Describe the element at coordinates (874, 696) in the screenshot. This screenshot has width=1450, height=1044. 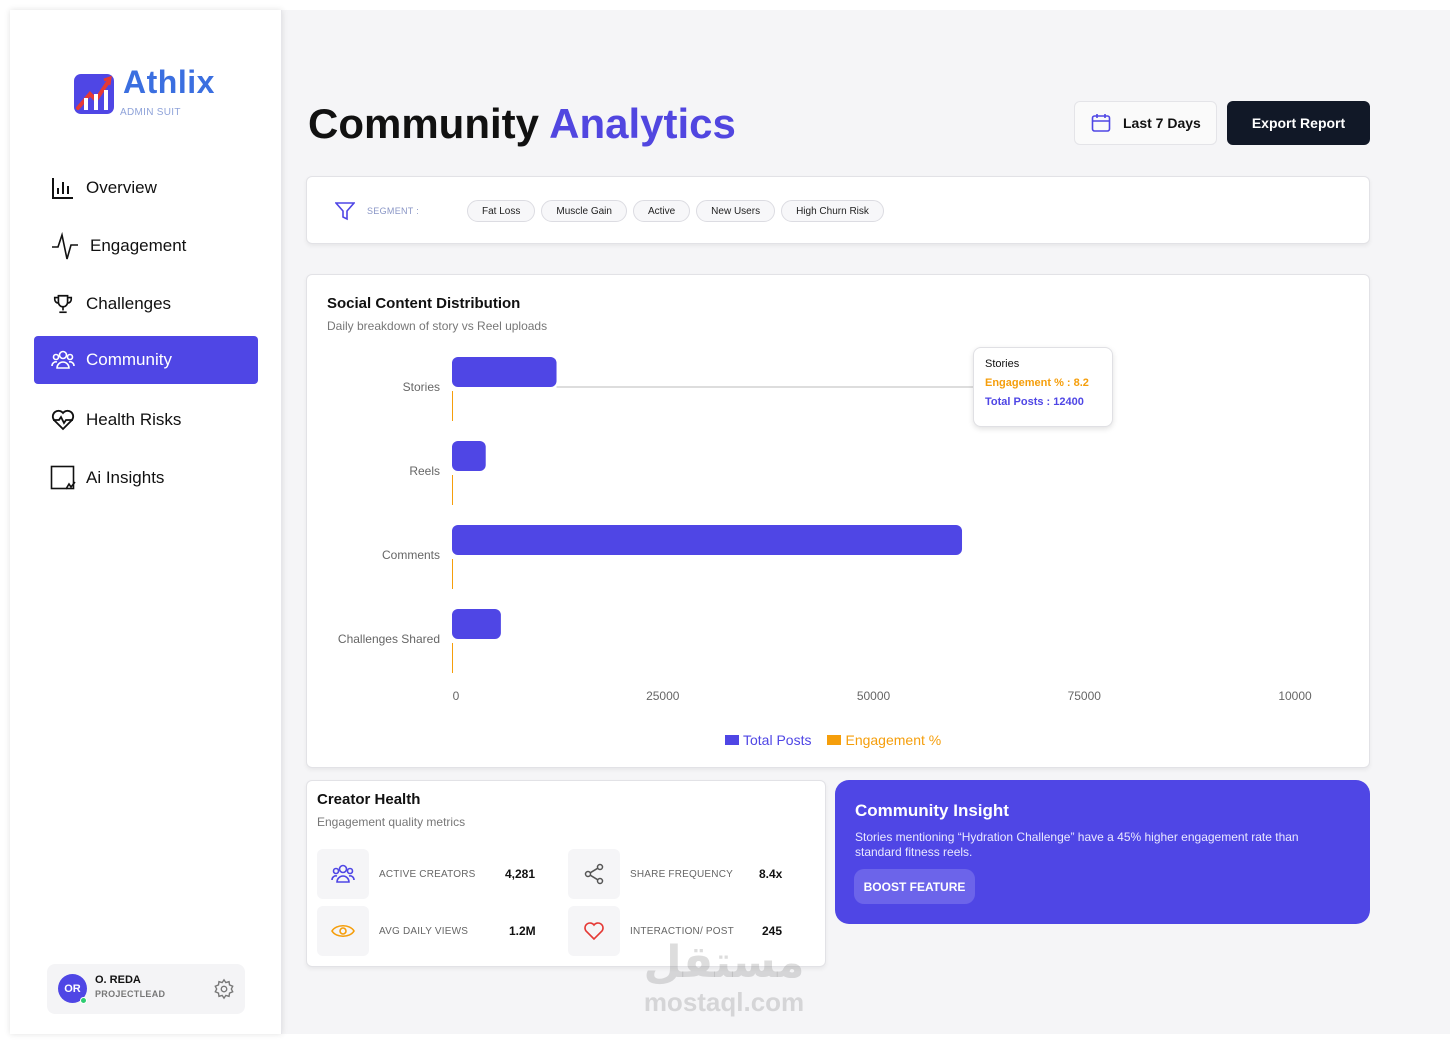
I see `x-tick-label: 50000` at that location.